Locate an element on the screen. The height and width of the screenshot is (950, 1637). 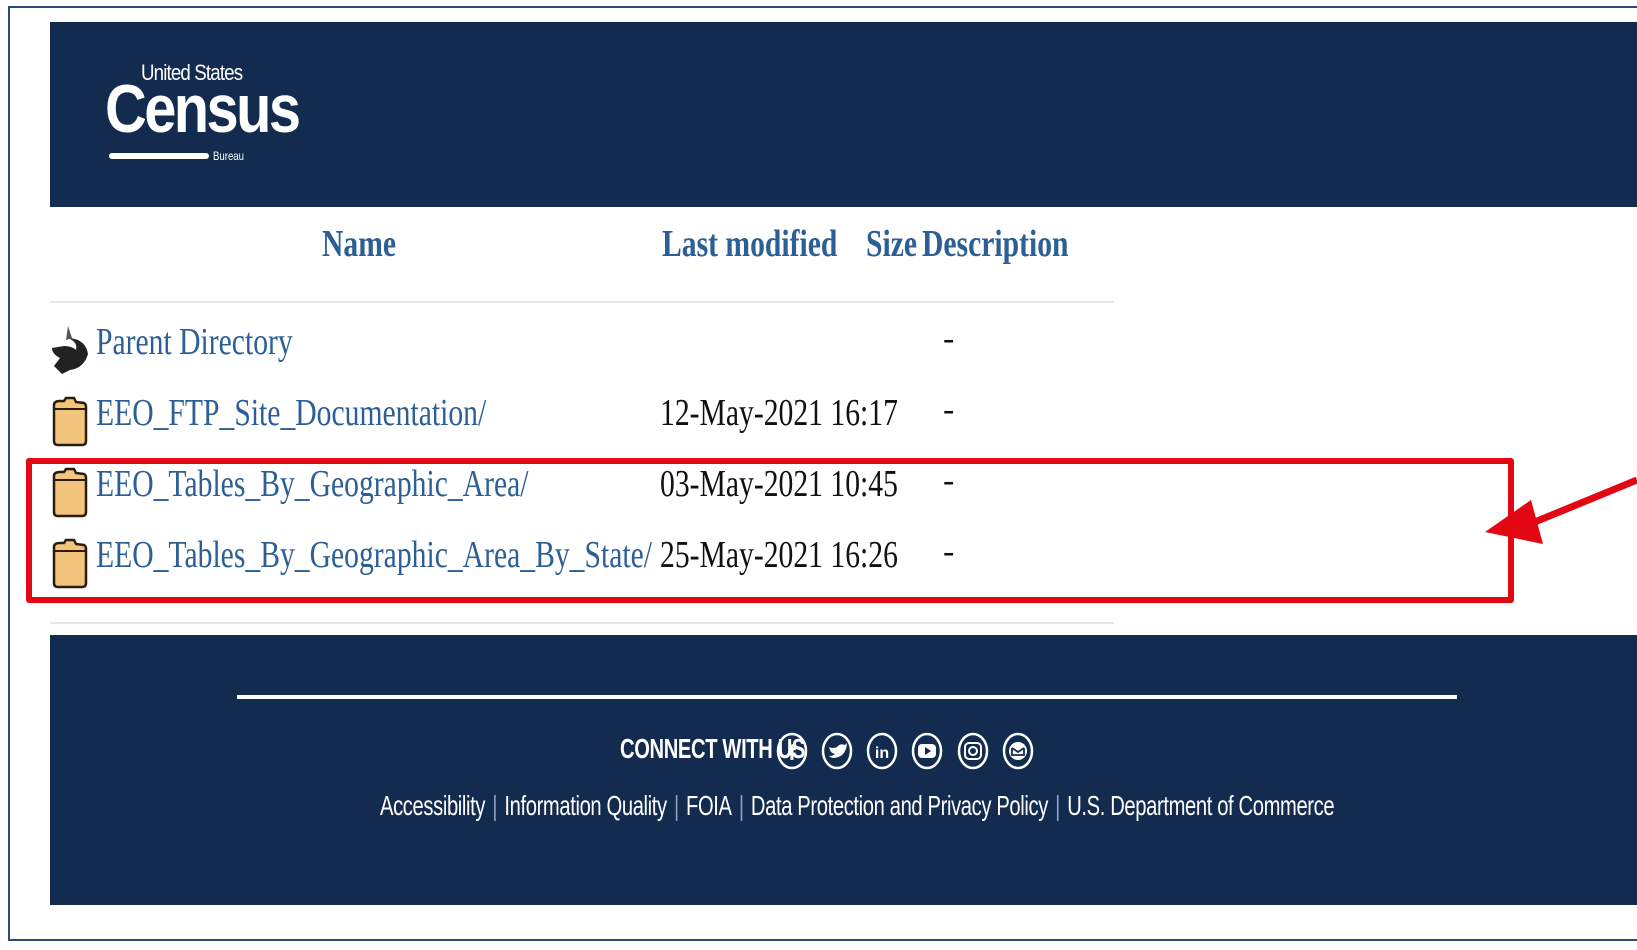
logo-sub-text: Bureau is located at coordinates (228, 156).